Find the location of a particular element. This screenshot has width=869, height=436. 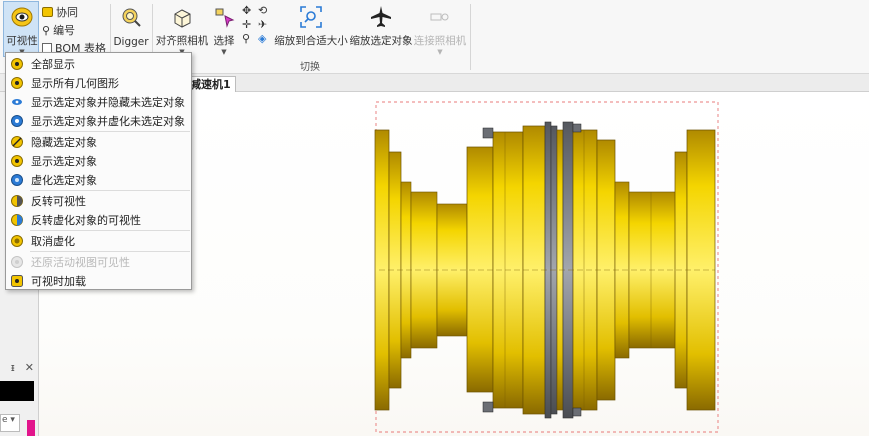

menu-item-label: 反转可视性 is located at coordinates (58, 201).